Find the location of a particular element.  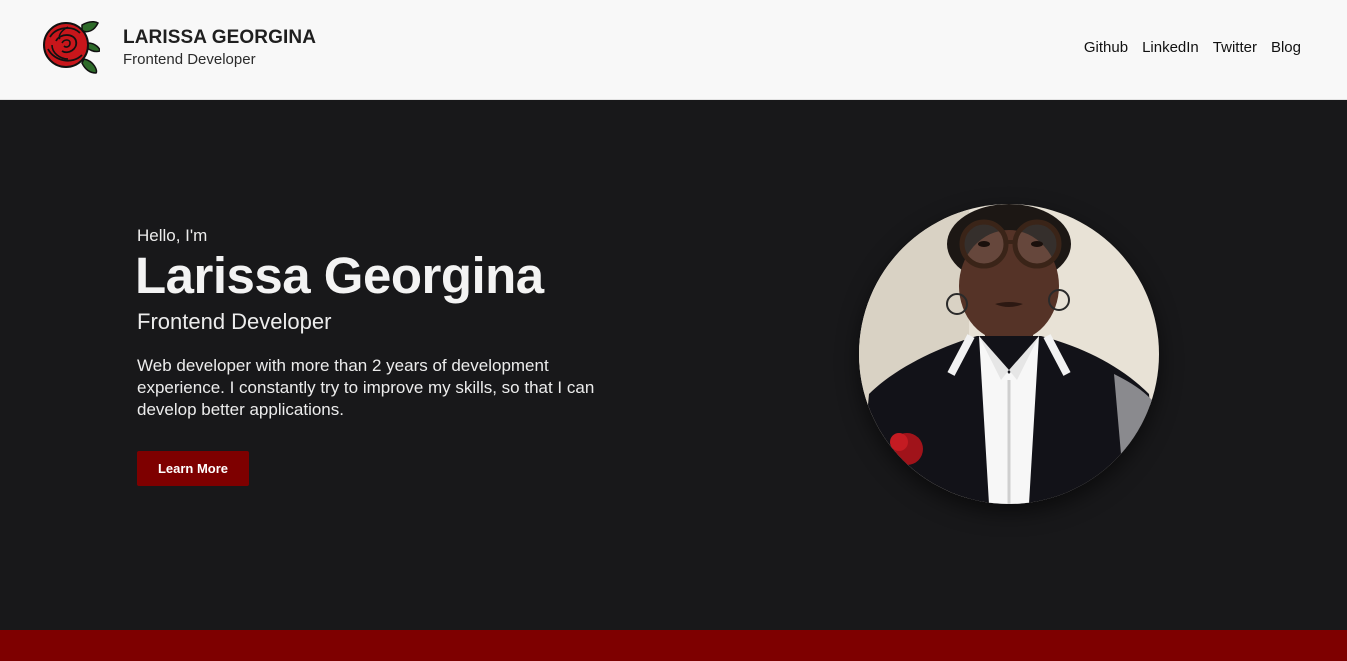

hero-name: Larissa Georgina is located at coordinates (339, 275).